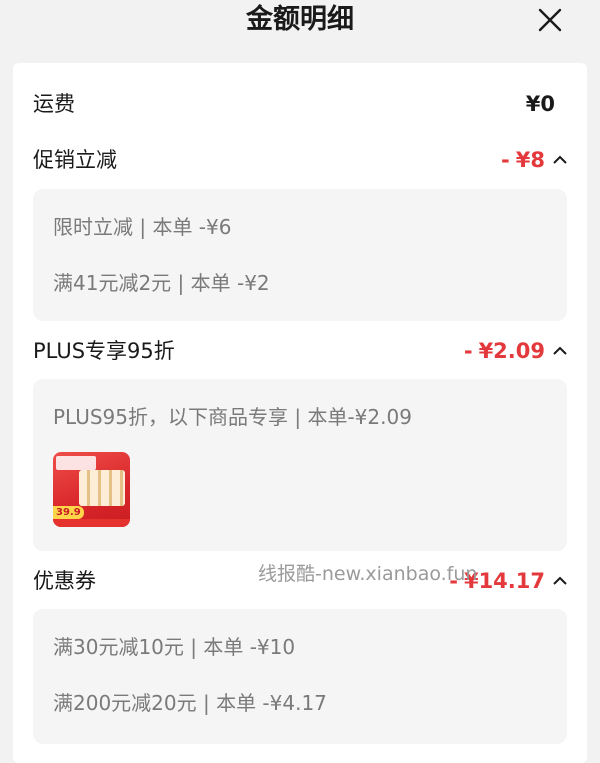 This screenshot has height=763, width=600. Describe the element at coordinates (300, 351) in the screenshot. I see `plus-row: PLUS专享95折 - ¥2.09` at that location.